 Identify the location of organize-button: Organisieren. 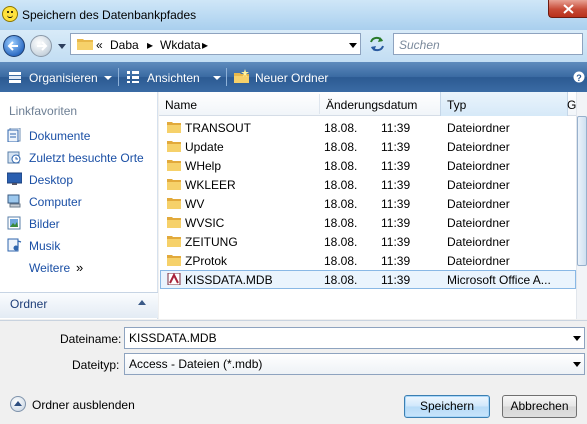
(63, 78).